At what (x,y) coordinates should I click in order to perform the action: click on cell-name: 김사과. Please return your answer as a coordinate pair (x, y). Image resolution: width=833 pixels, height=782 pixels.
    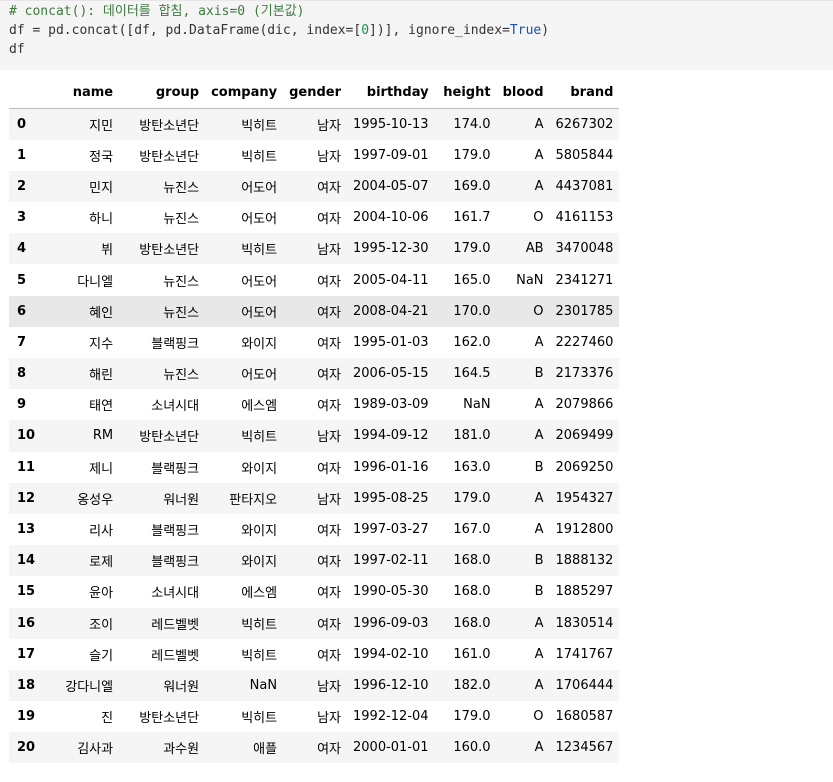
    Looking at the image, I should click on (95, 750).